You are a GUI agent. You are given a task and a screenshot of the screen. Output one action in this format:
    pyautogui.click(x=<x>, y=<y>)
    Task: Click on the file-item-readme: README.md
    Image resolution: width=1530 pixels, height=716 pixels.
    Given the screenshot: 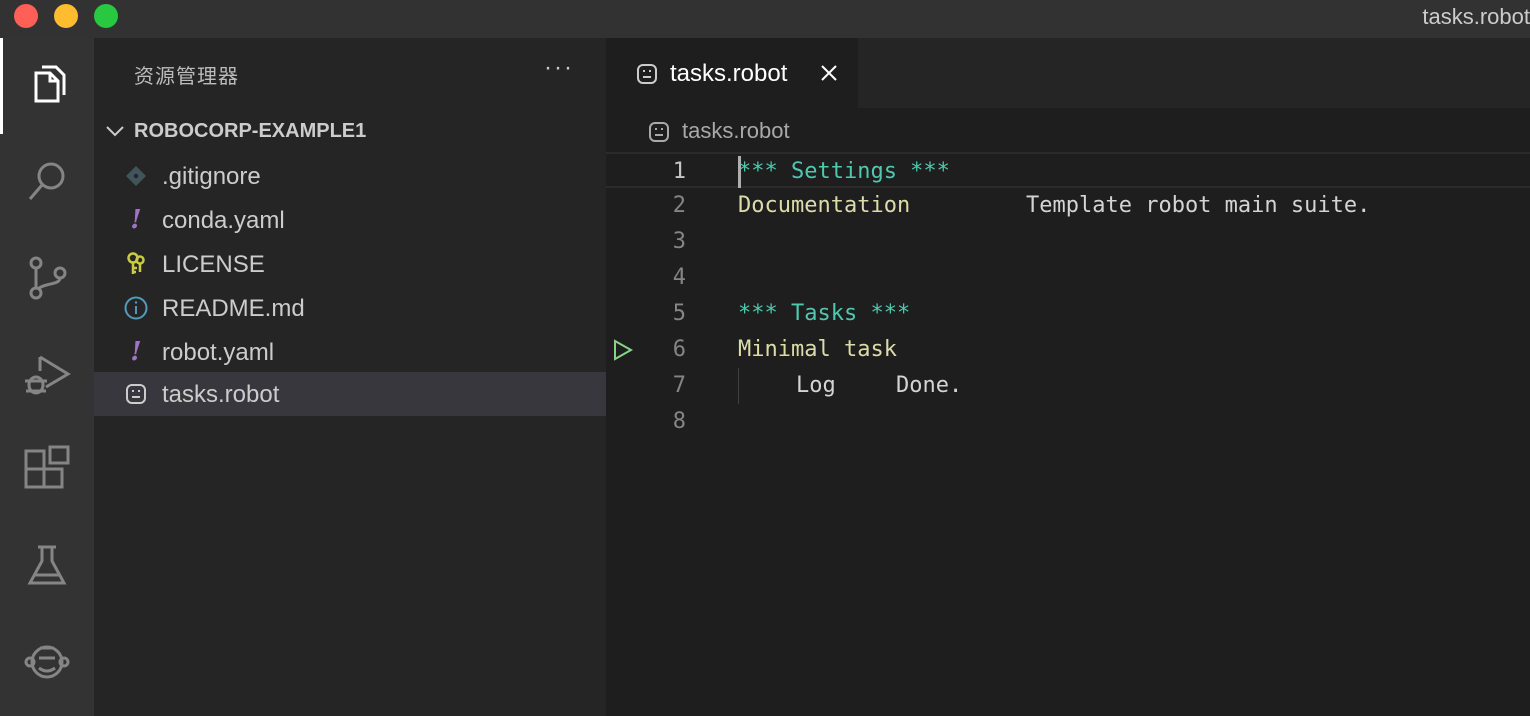 What is the action you would take?
    pyautogui.click(x=350, y=308)
    